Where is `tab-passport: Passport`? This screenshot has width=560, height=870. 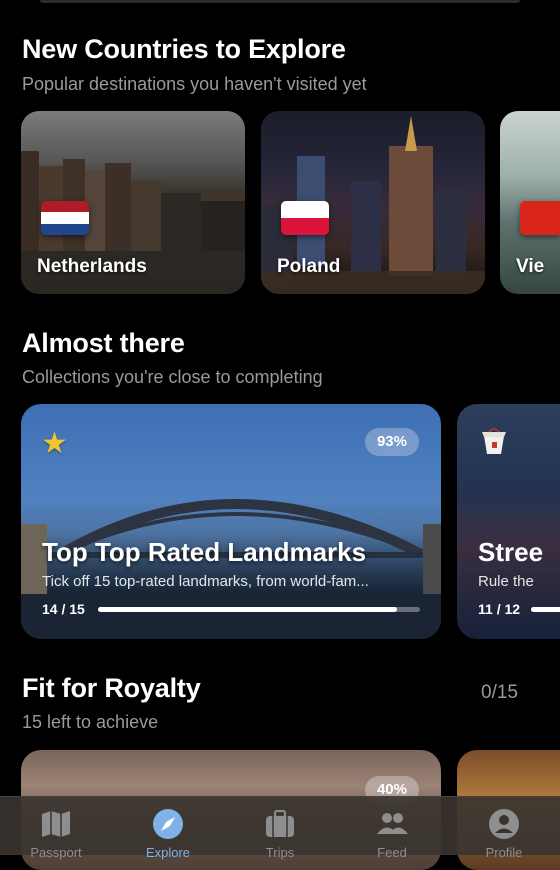 tab-passport: Passport is located at coordinates (56, 828).